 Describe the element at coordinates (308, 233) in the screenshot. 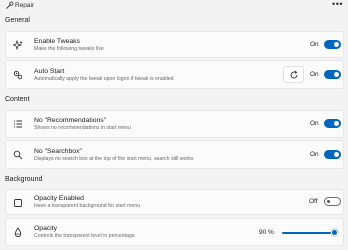

I see `opacity-slider-track` at that location.